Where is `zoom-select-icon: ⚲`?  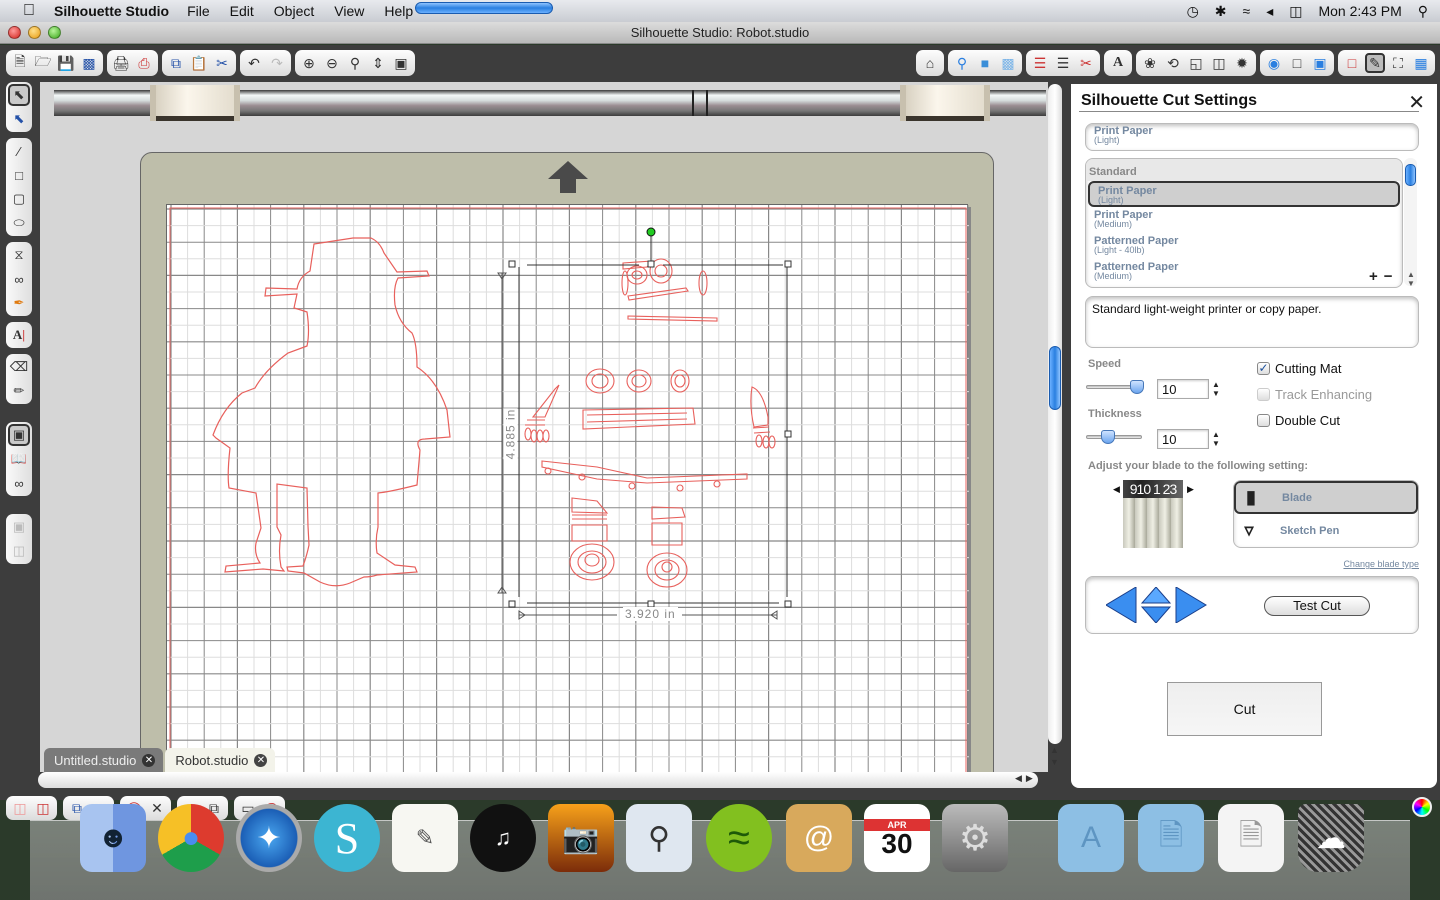 zoom-select-icon: ⚲ is located at coordinates (355, 63).